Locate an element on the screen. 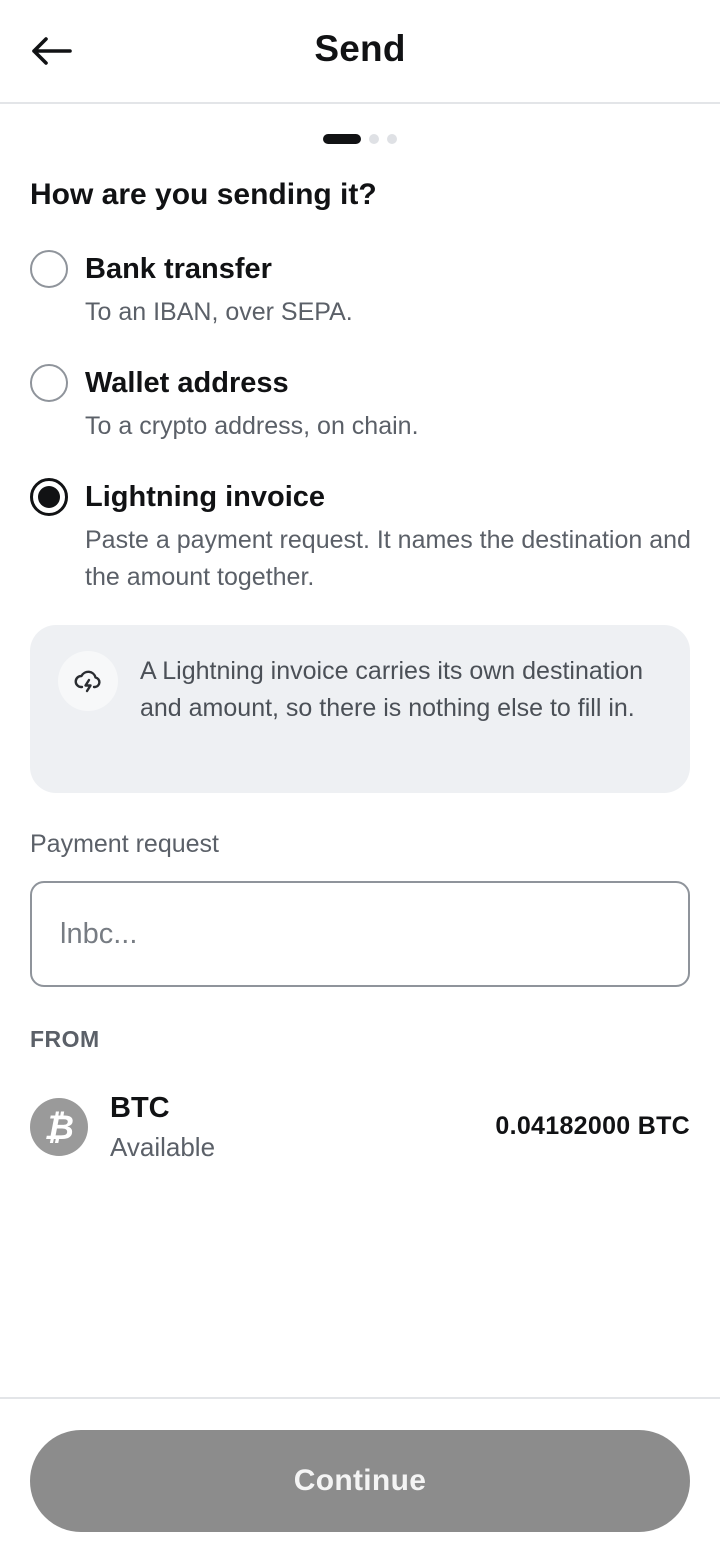 The image size is (720, 1561). bank-transfer-radio is located at coordinates (49, 269).